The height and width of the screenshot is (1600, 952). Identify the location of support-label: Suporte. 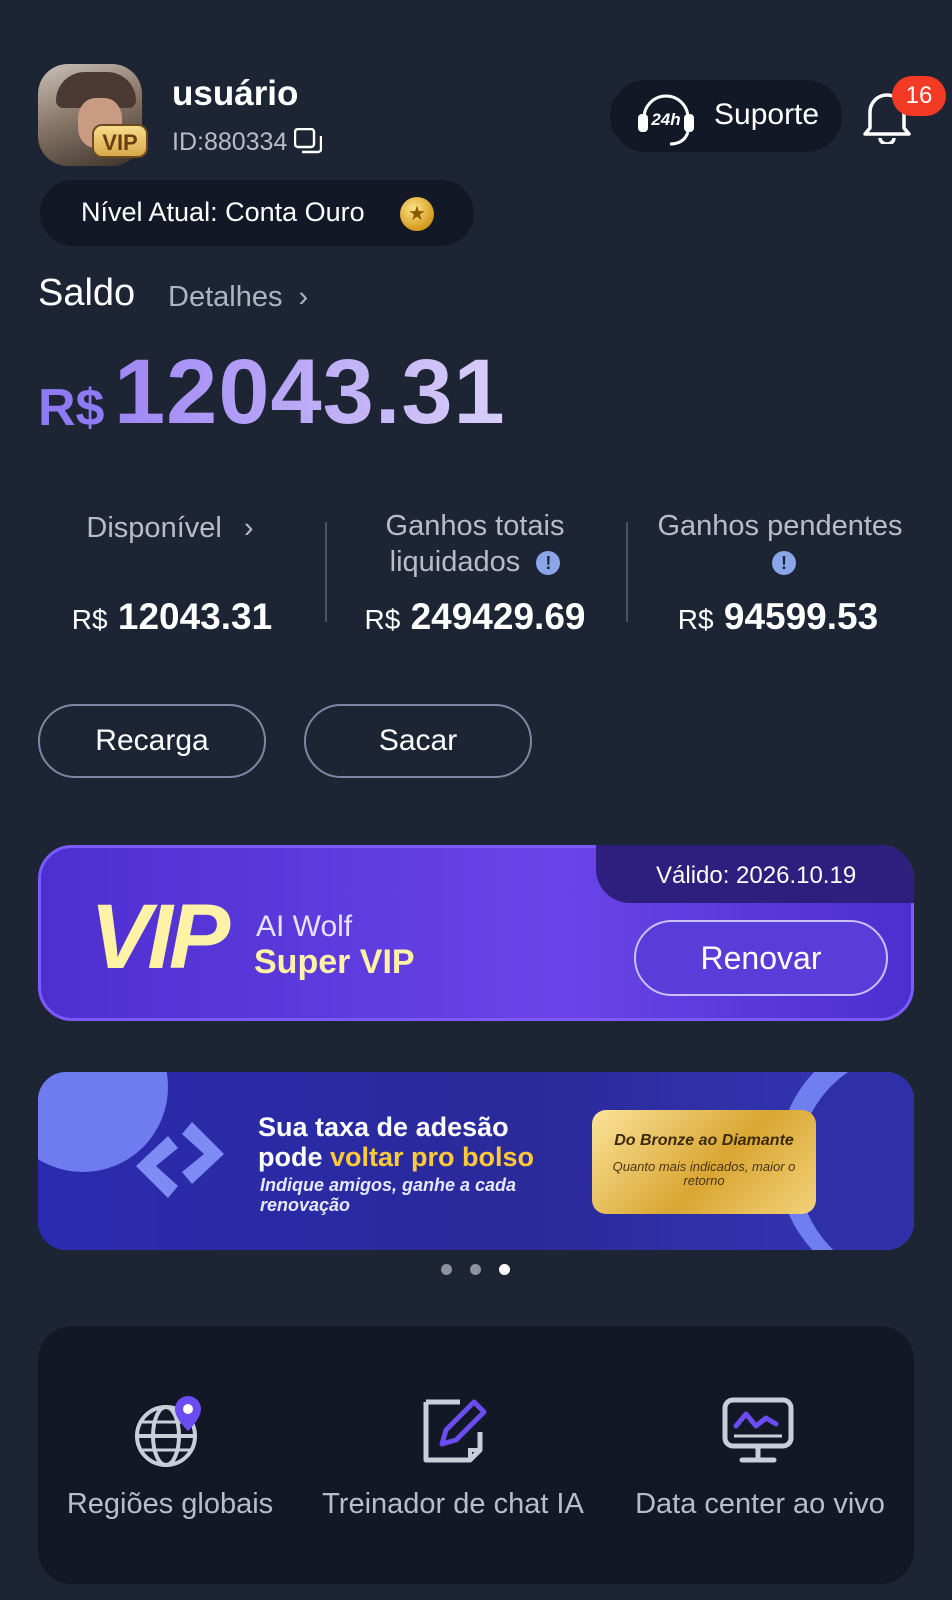
(767, 114).